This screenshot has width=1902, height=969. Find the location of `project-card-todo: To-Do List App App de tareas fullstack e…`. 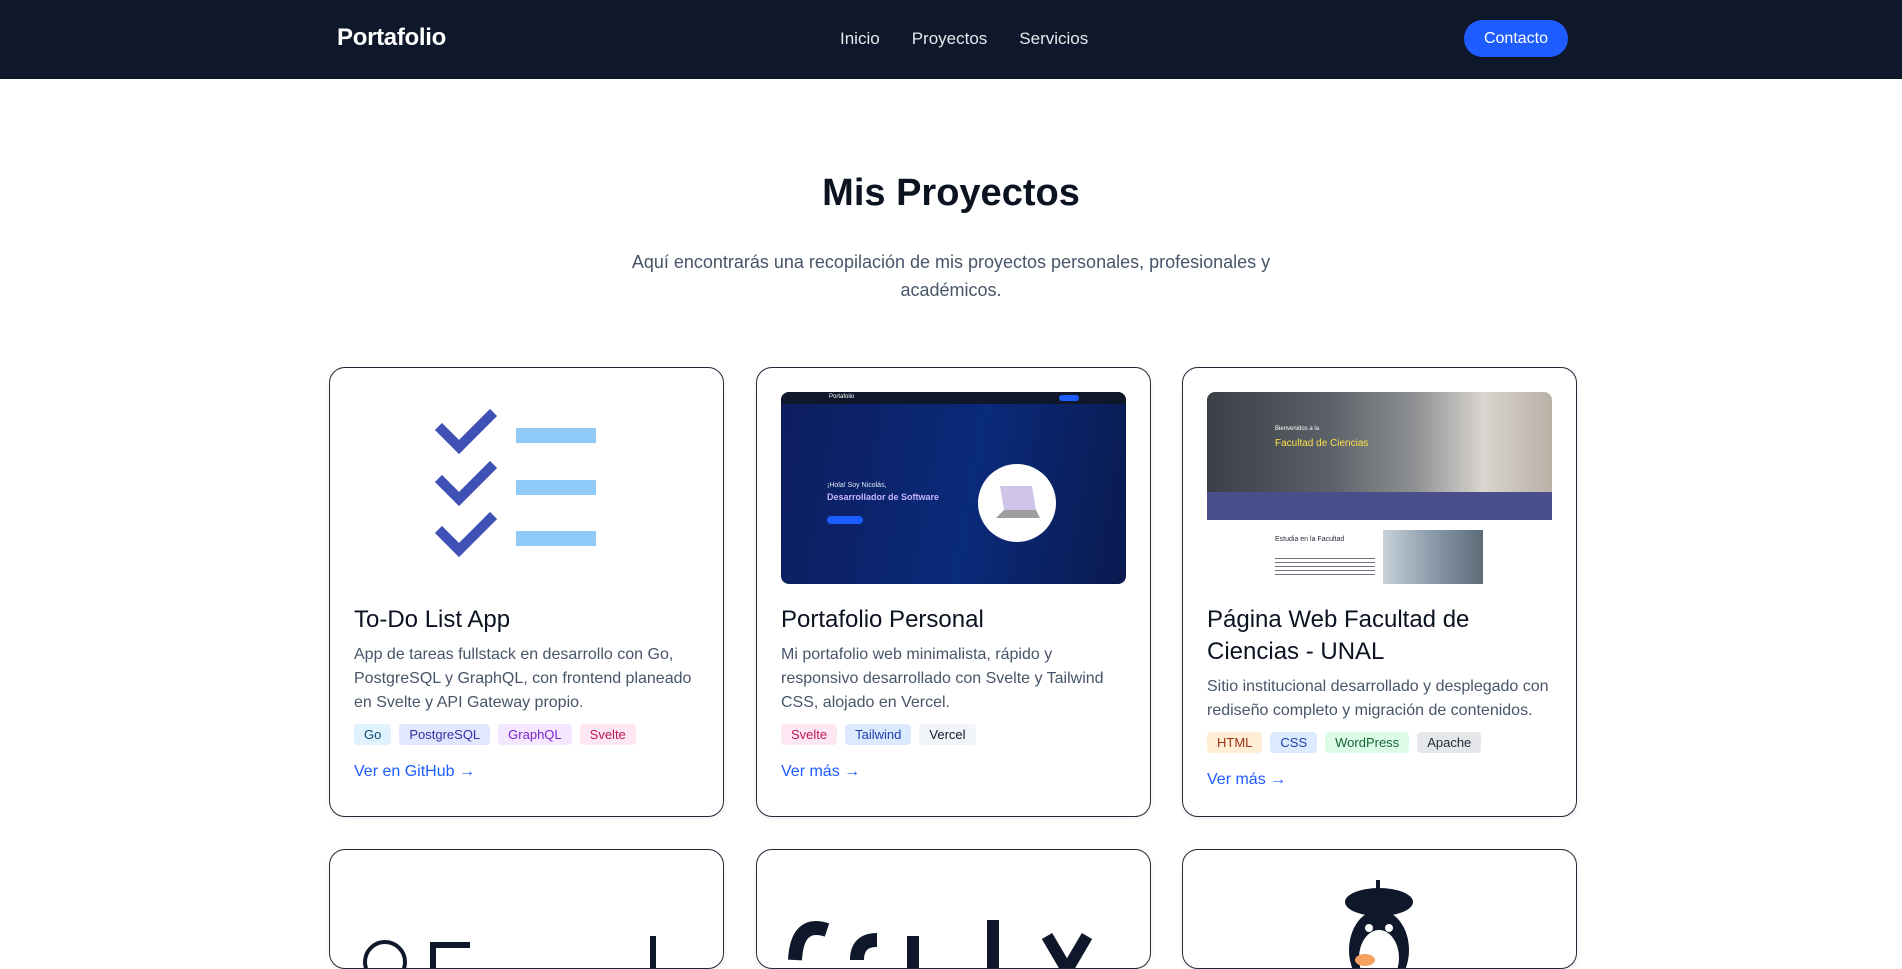

project-card-todo: To-Do List App App de tareas fullstack e… is located at coordinates (526, 592).